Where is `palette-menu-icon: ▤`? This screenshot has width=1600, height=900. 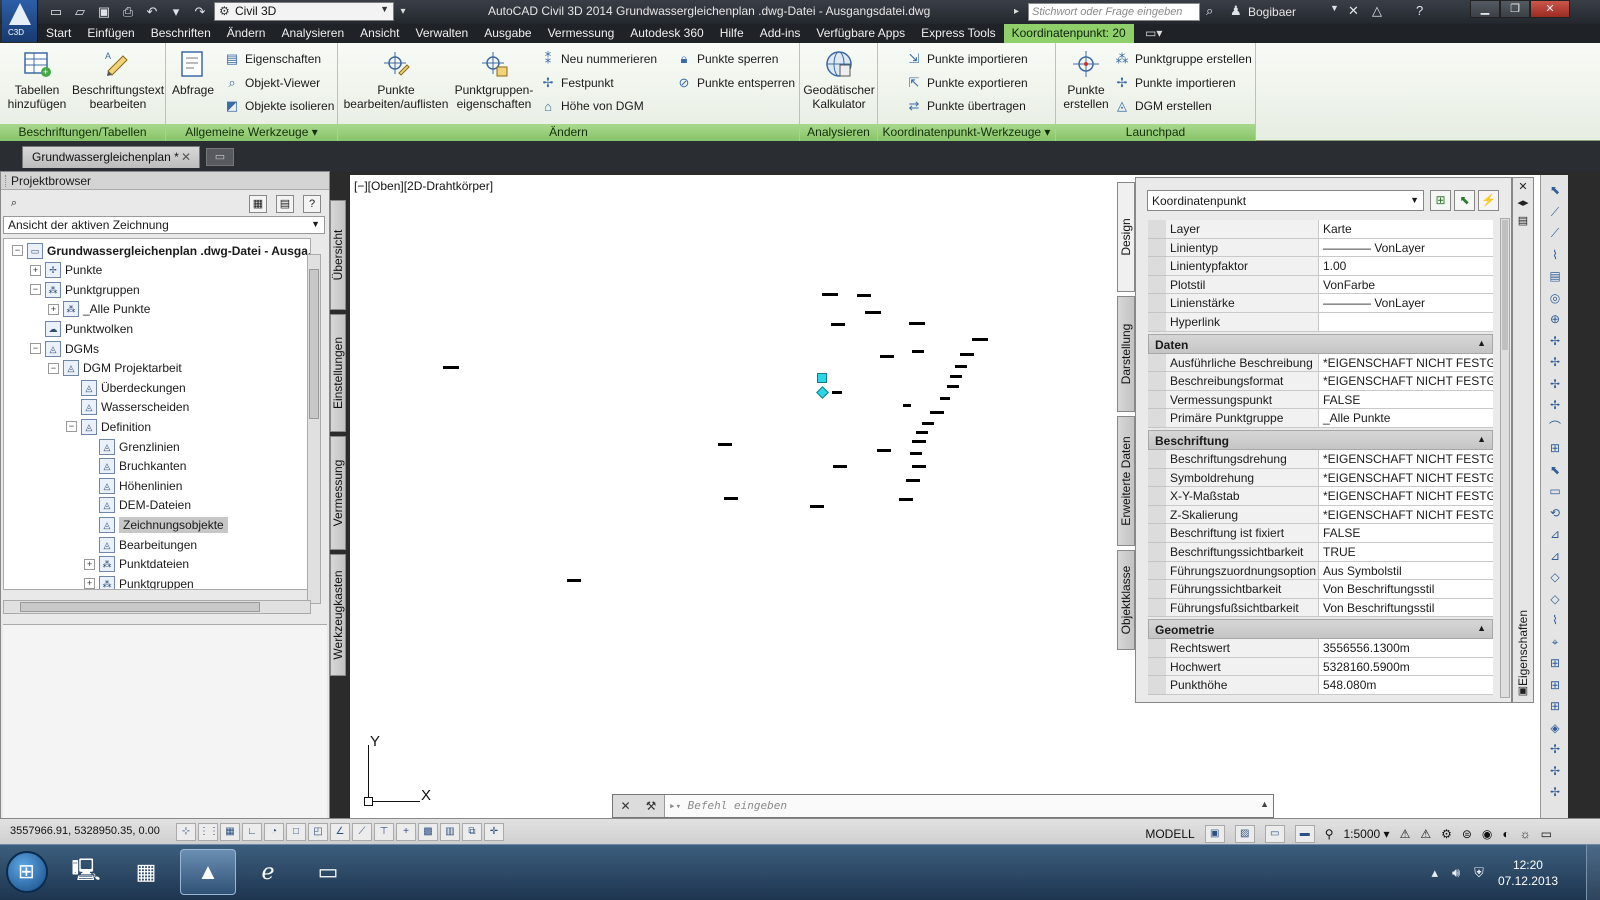 palette-menu-icon: ▤ is located at coordinates (1523, 221).